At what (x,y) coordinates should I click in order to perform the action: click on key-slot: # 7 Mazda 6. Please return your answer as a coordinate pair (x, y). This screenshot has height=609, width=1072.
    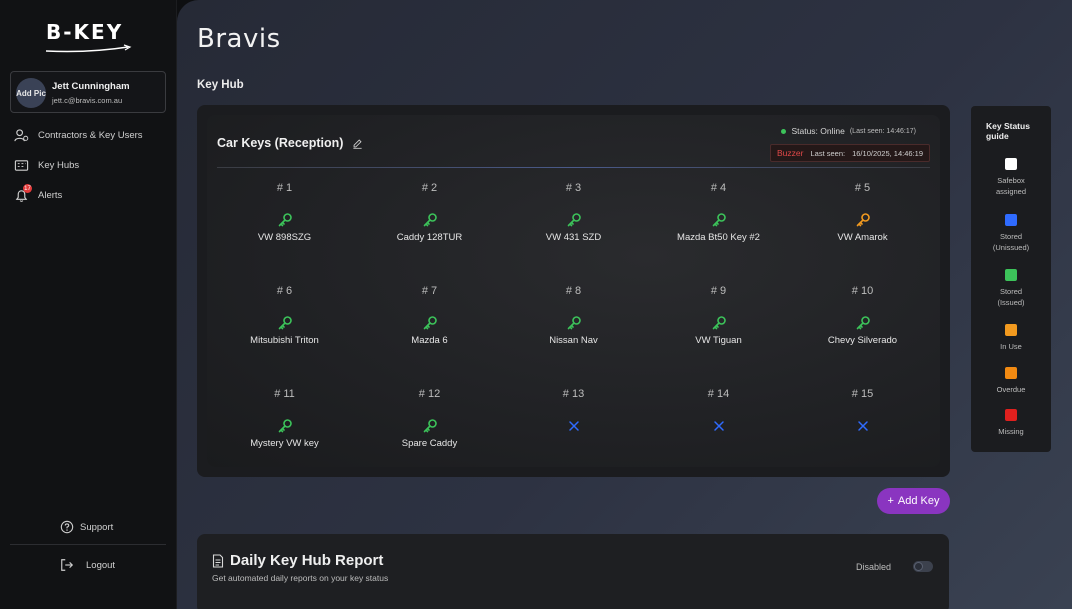
    Looking at the image, I should click on (429, 316).